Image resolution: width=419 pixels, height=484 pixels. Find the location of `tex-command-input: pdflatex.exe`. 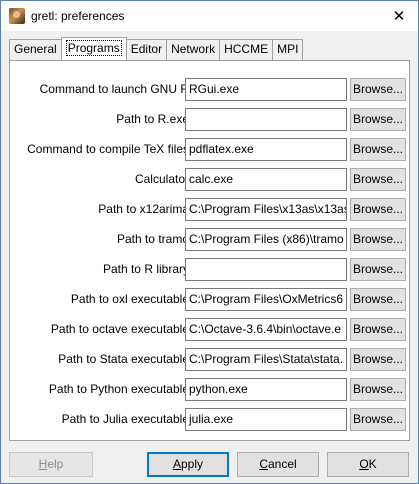

tex-command-input: pdflatex.exe is located at coordinates (266, 149).